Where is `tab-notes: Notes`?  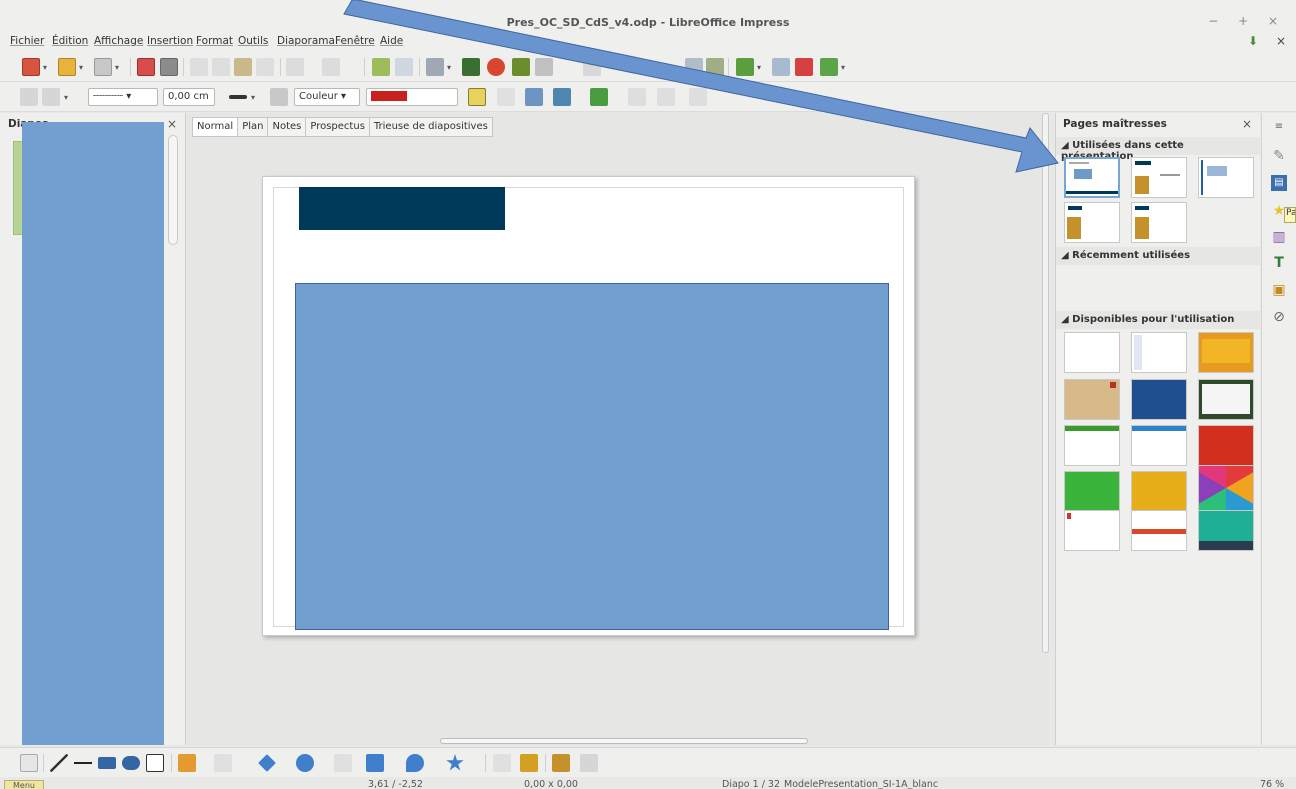 tab-notes: Notes is located at coordinates (286, 127).